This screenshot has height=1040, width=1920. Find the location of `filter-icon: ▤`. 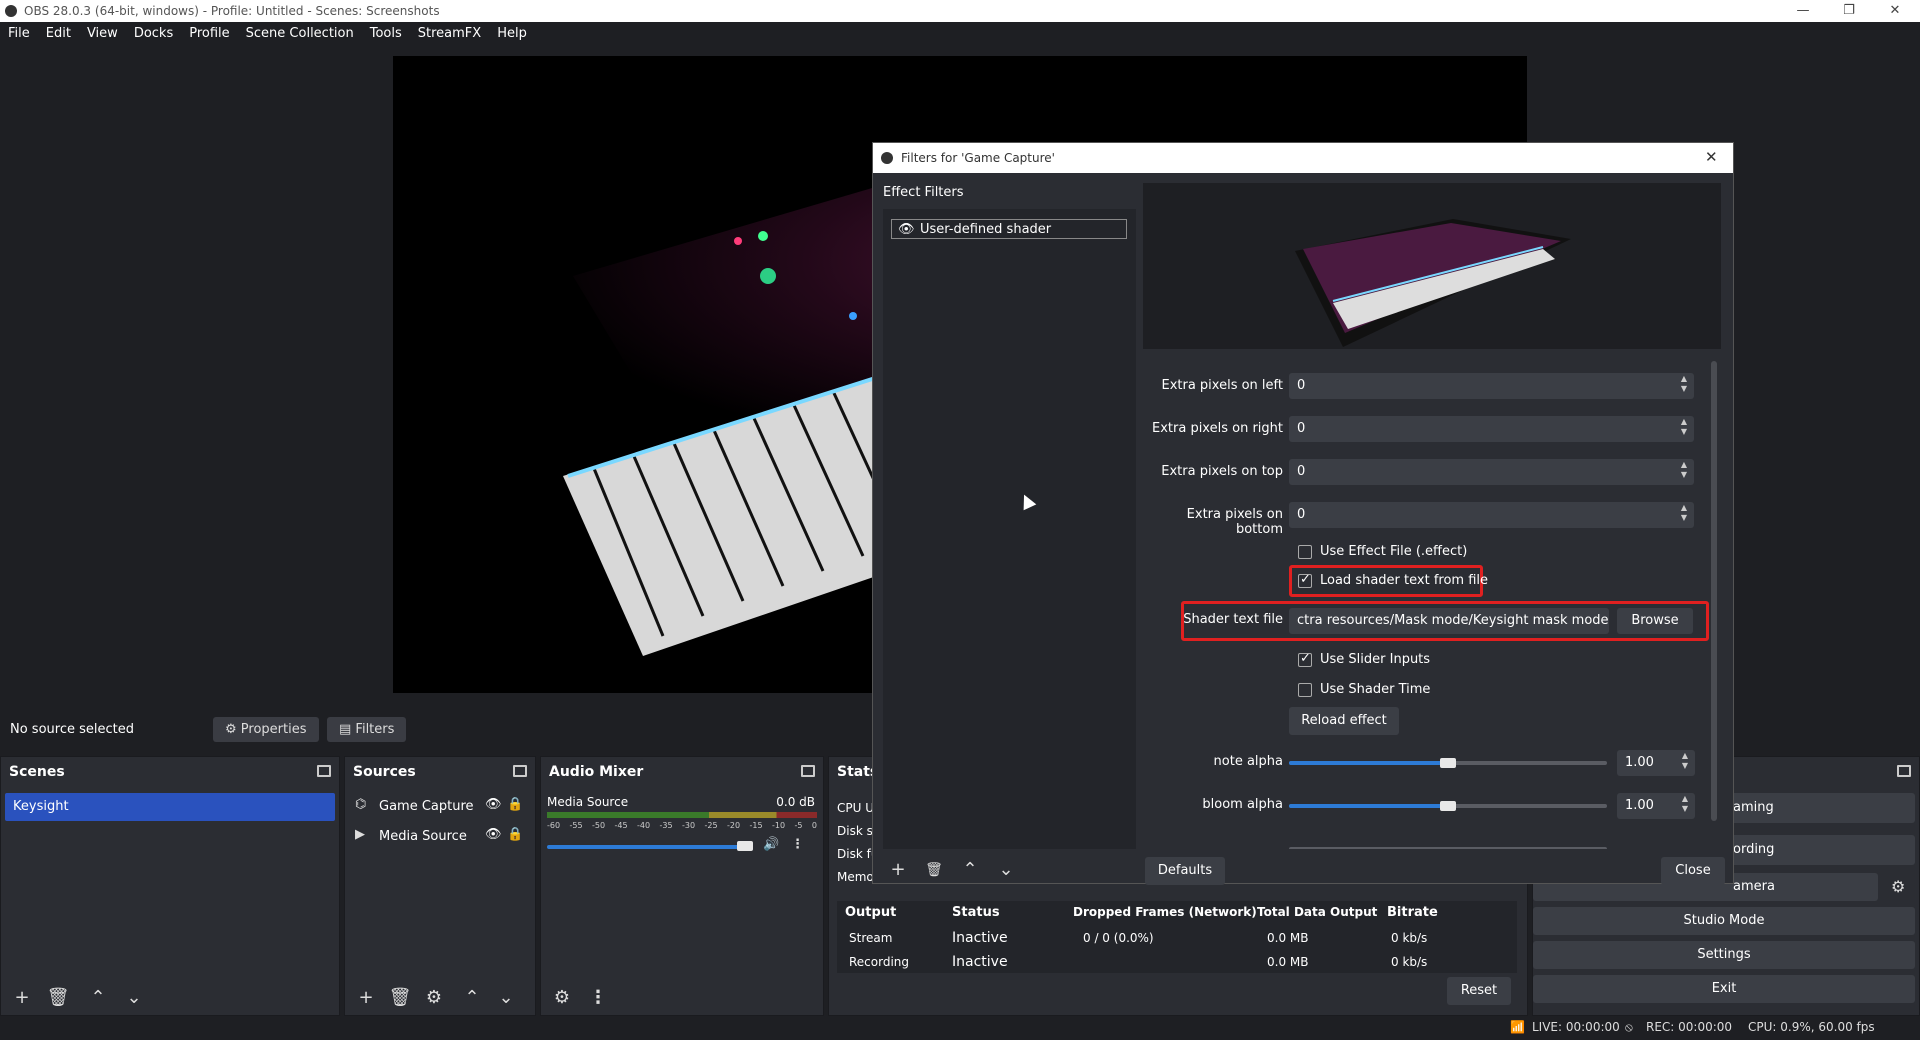

filter-icon: ▤ is located at coordinates (347, 729).